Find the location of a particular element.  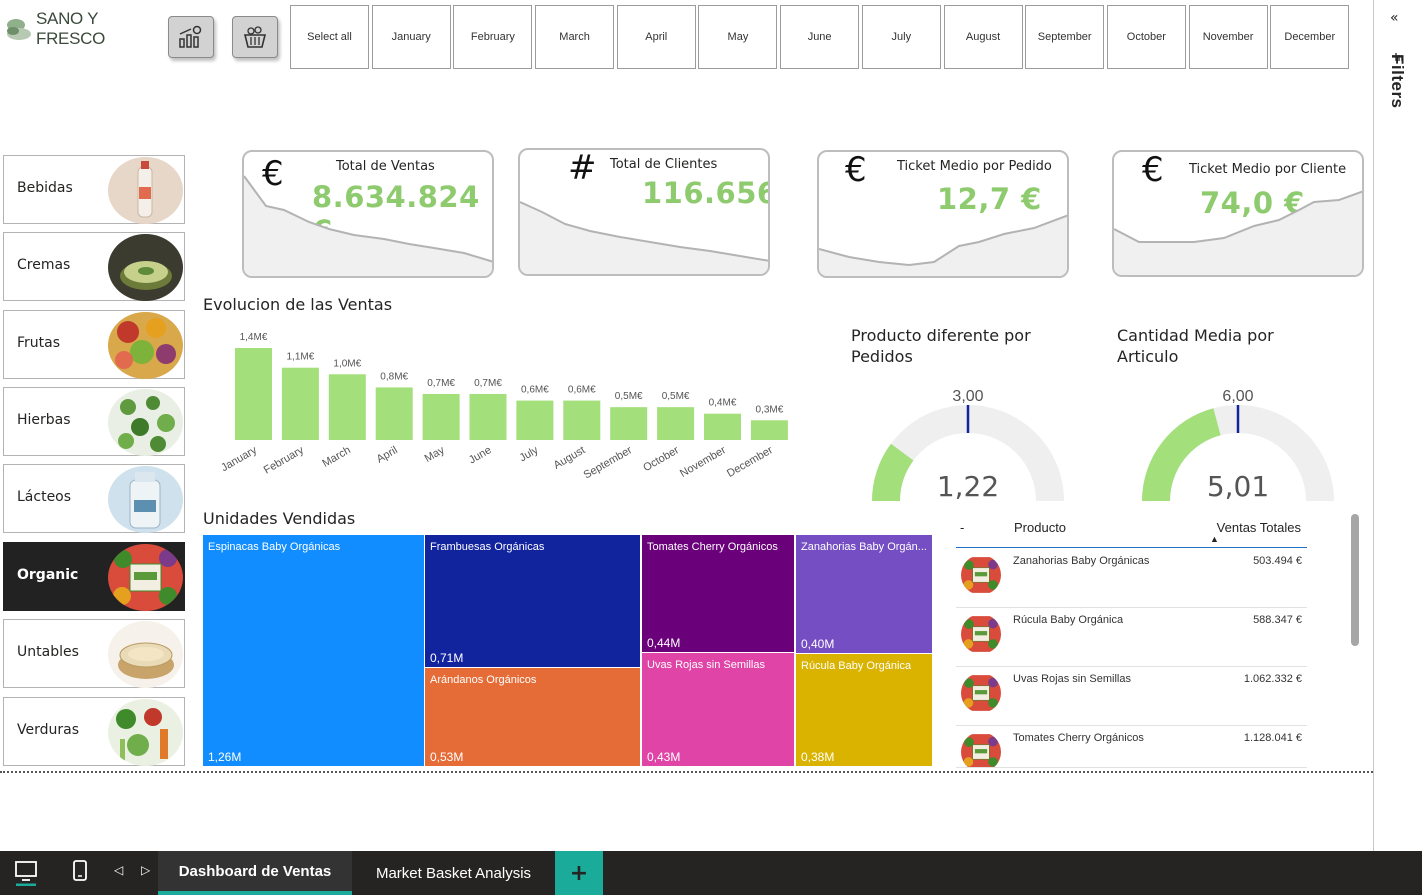

bar-value-label: 1,1M€ is located at coordinates (301, 357).